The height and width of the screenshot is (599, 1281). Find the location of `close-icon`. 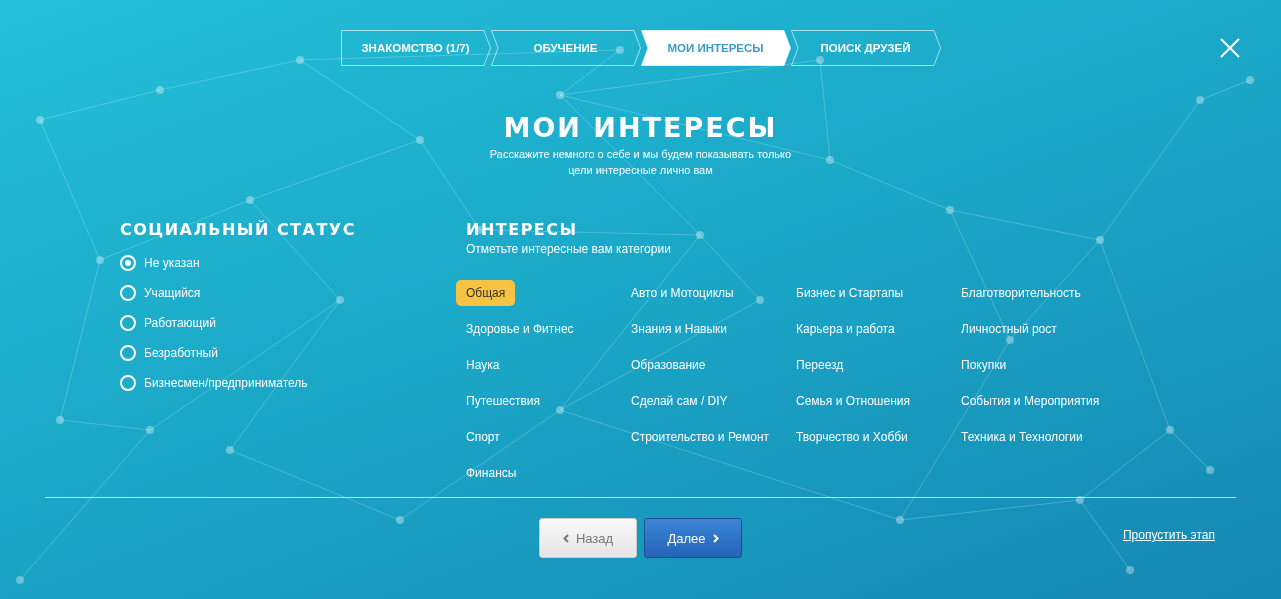

close-icon is located at coordinates (1230, 48).